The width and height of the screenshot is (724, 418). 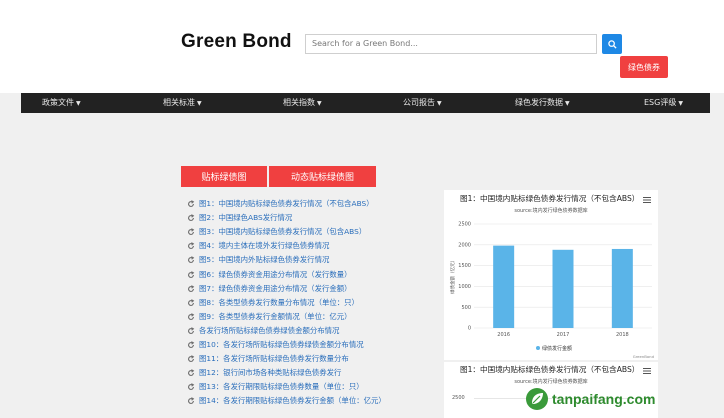 I want to click on x-tick-label: 2016, so click(x=503, y=335).